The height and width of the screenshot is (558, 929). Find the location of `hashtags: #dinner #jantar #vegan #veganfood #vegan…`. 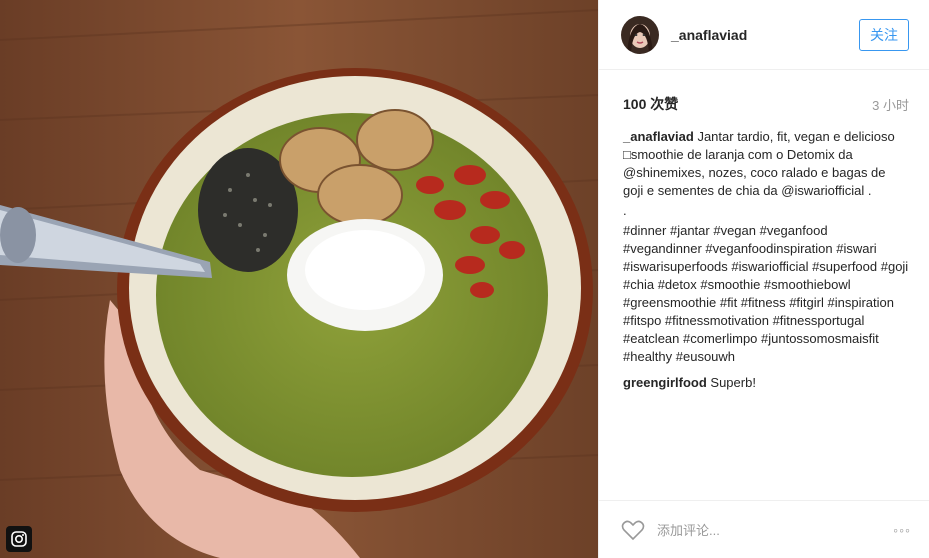

hashtags: #dinner #jantar #vegan #veganfood #vegan… is located at coordinates (766, 294).